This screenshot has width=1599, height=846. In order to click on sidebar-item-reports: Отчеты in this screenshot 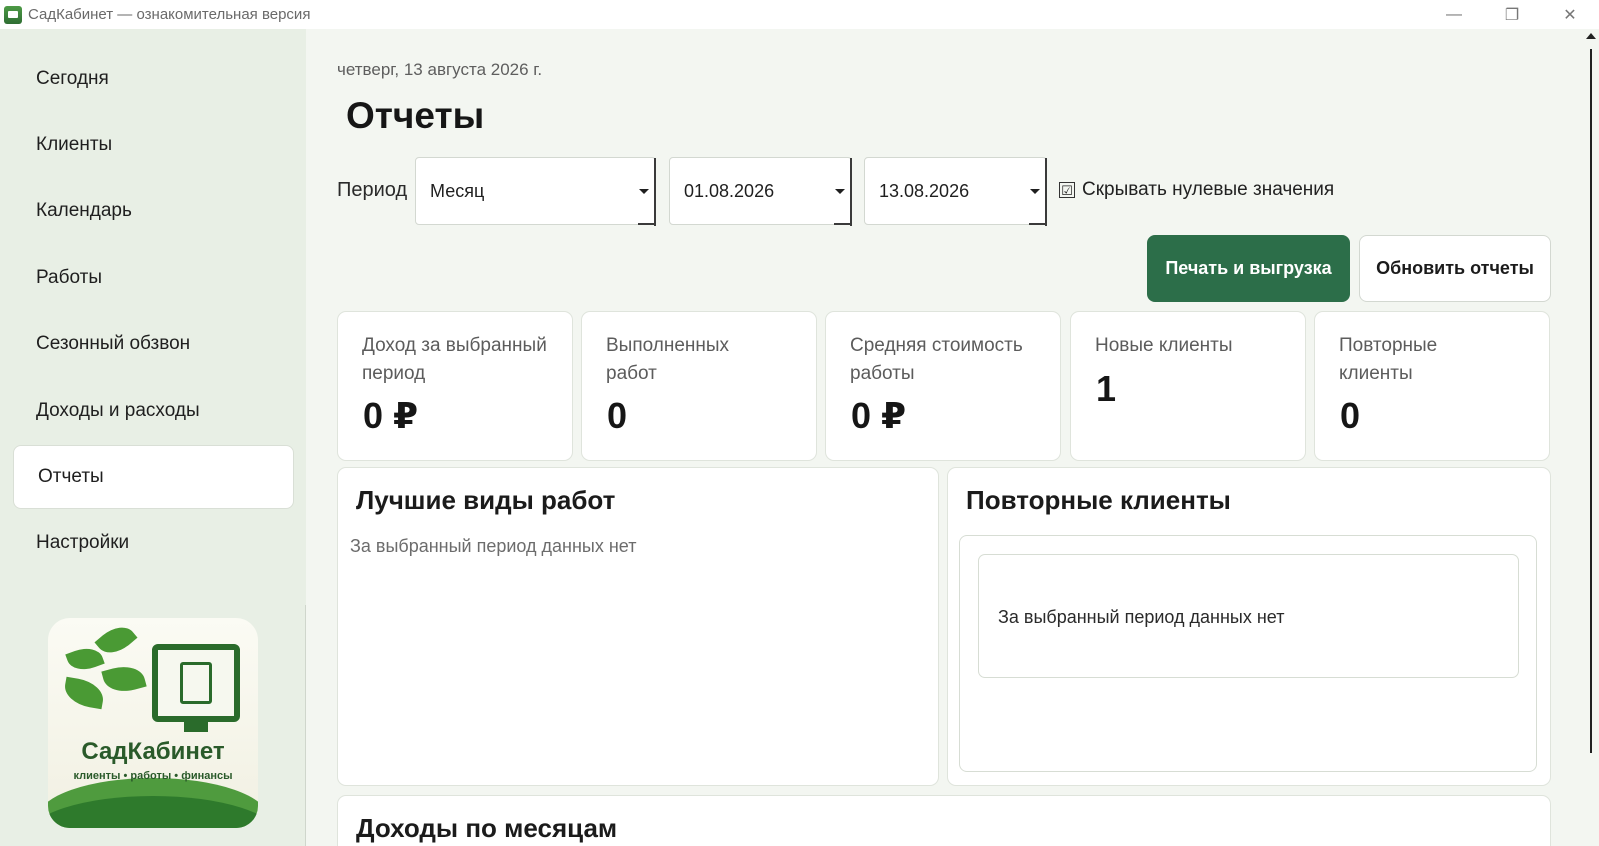, I will do `click(153, 477)`.